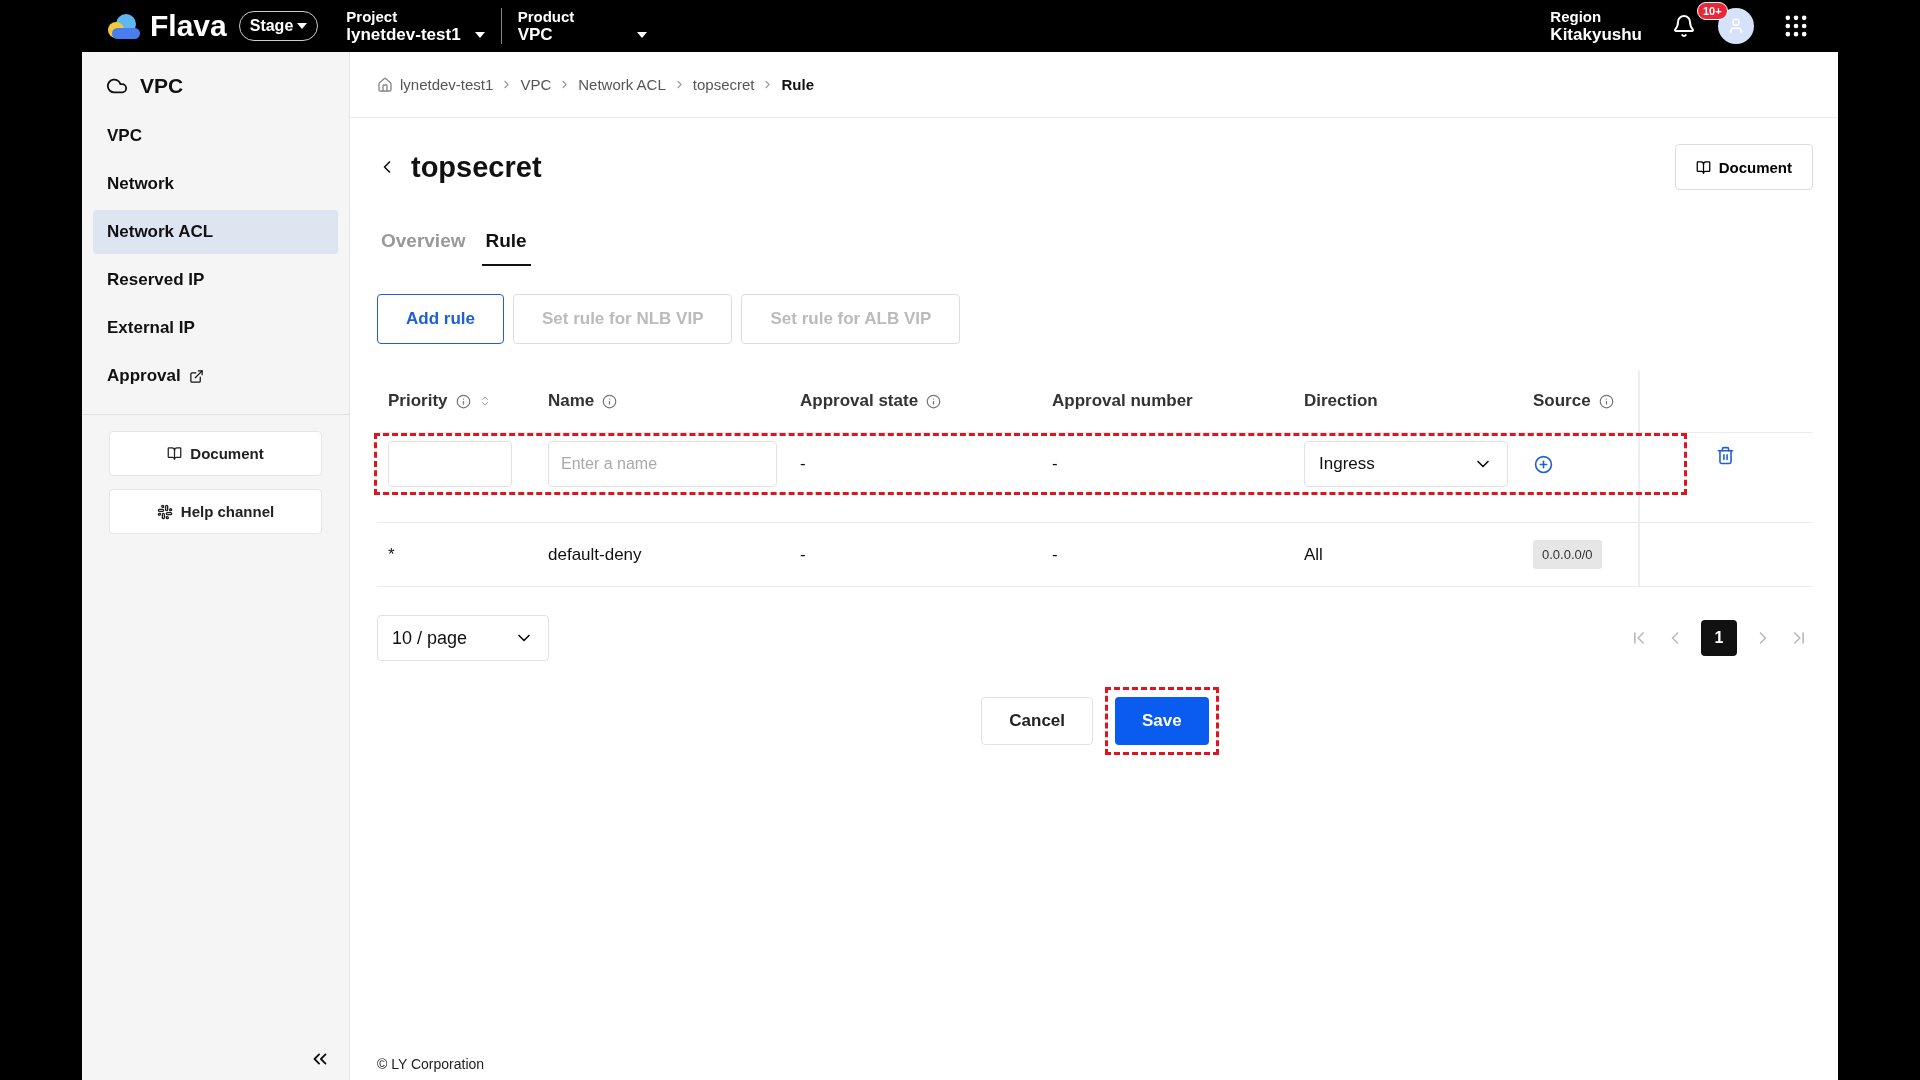  Describe the element at coordinates (859, 401) in the screenshot. I see `column-header: Approval state` at that location.